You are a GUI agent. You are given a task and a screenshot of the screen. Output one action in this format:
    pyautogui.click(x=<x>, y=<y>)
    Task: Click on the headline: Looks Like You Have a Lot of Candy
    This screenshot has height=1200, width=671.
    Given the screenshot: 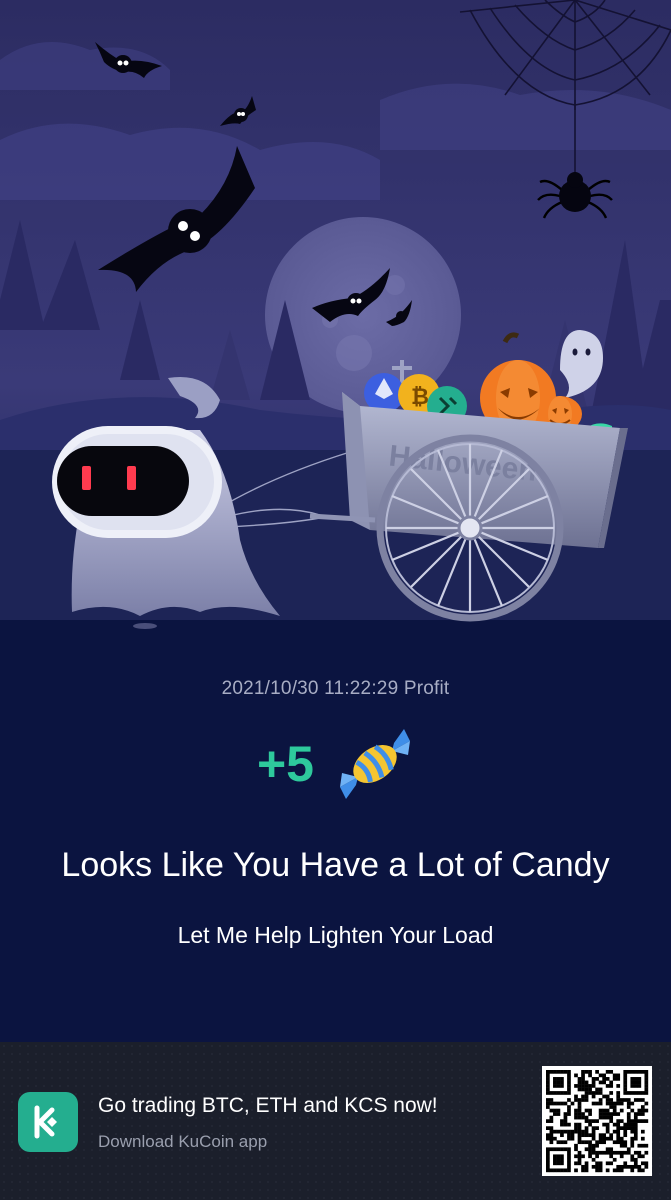 What is the action you would take?
    pyautogui.click(x=335, y=865)
    